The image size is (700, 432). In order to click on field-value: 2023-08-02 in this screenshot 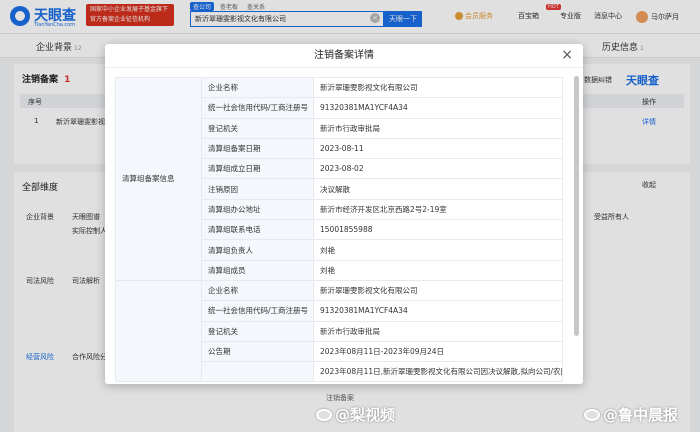, I will do `click(438, 169)`.